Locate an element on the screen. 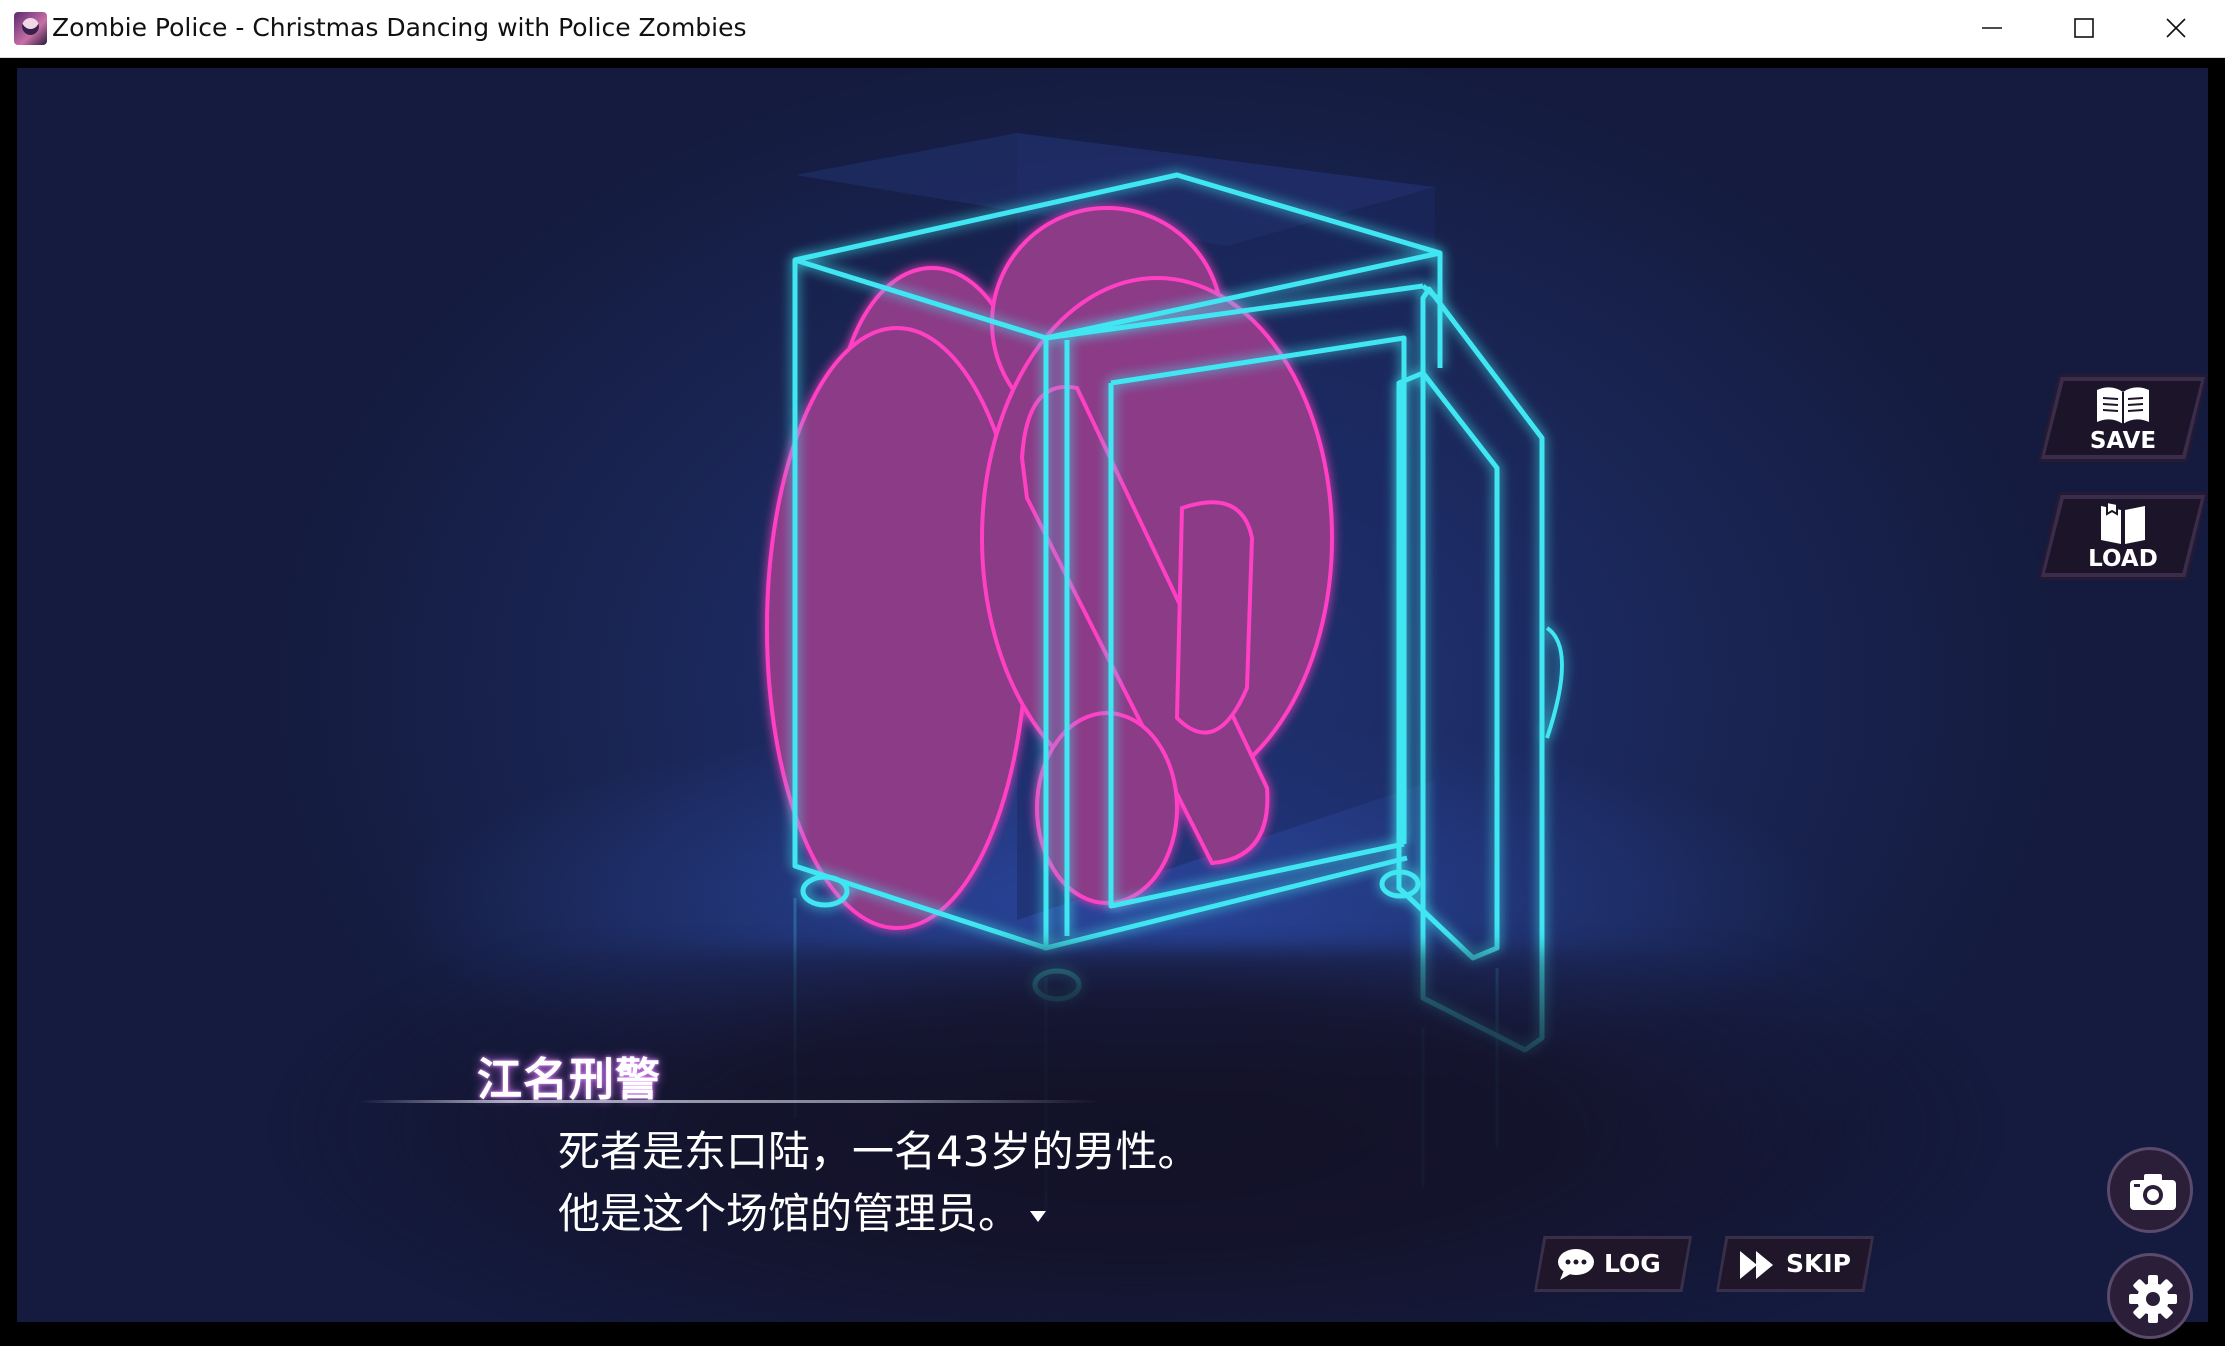 The width and height of the screenshot is (2225, 1346). save-button: SAVE is located at coordinates (2123, 418).